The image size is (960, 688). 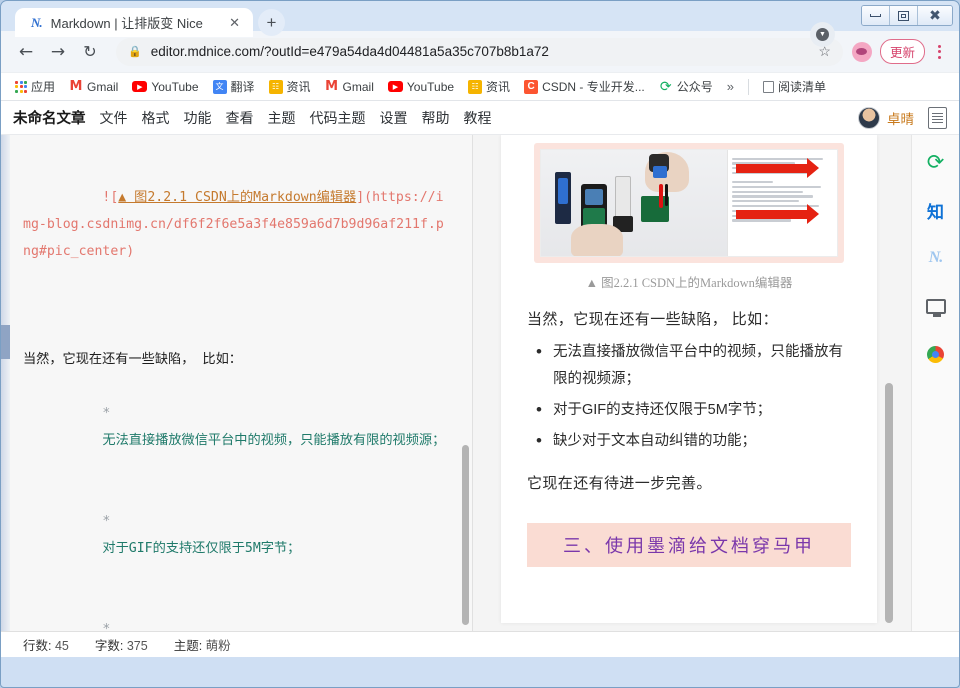 I want to click on bookmark-news-1: ☷ 资讯, so click(x=290, y=86).